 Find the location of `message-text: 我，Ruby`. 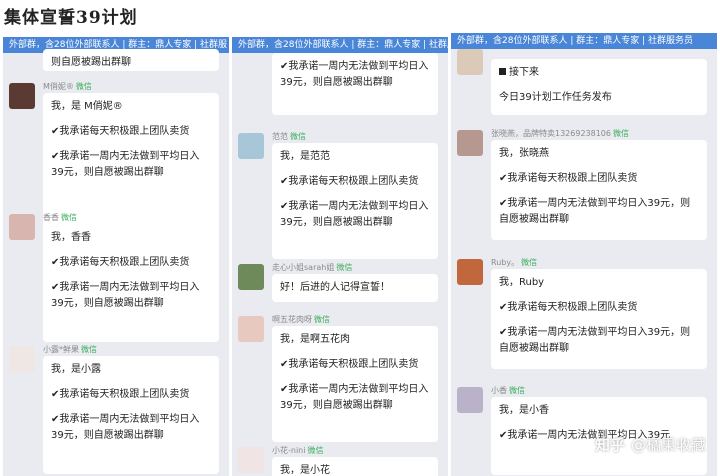

message-text: 我，Ruby is located at coordinates (522, 282).